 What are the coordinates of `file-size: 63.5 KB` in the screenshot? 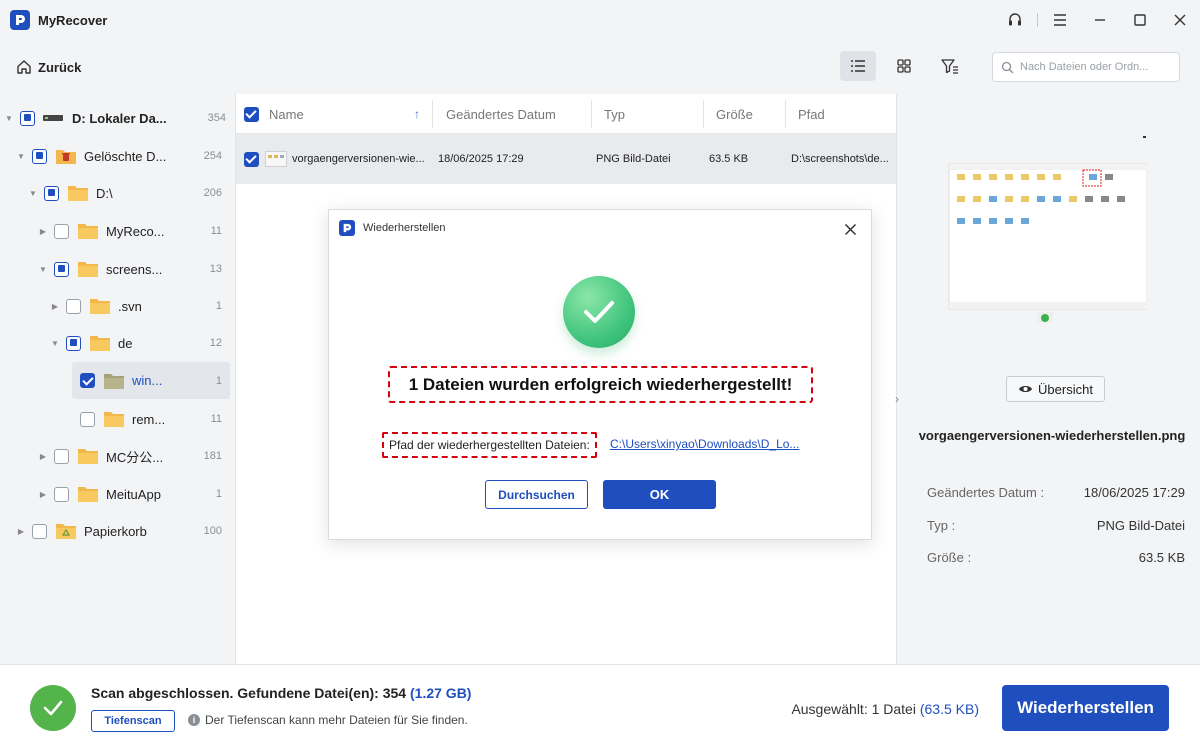 It's located at (729, 159).